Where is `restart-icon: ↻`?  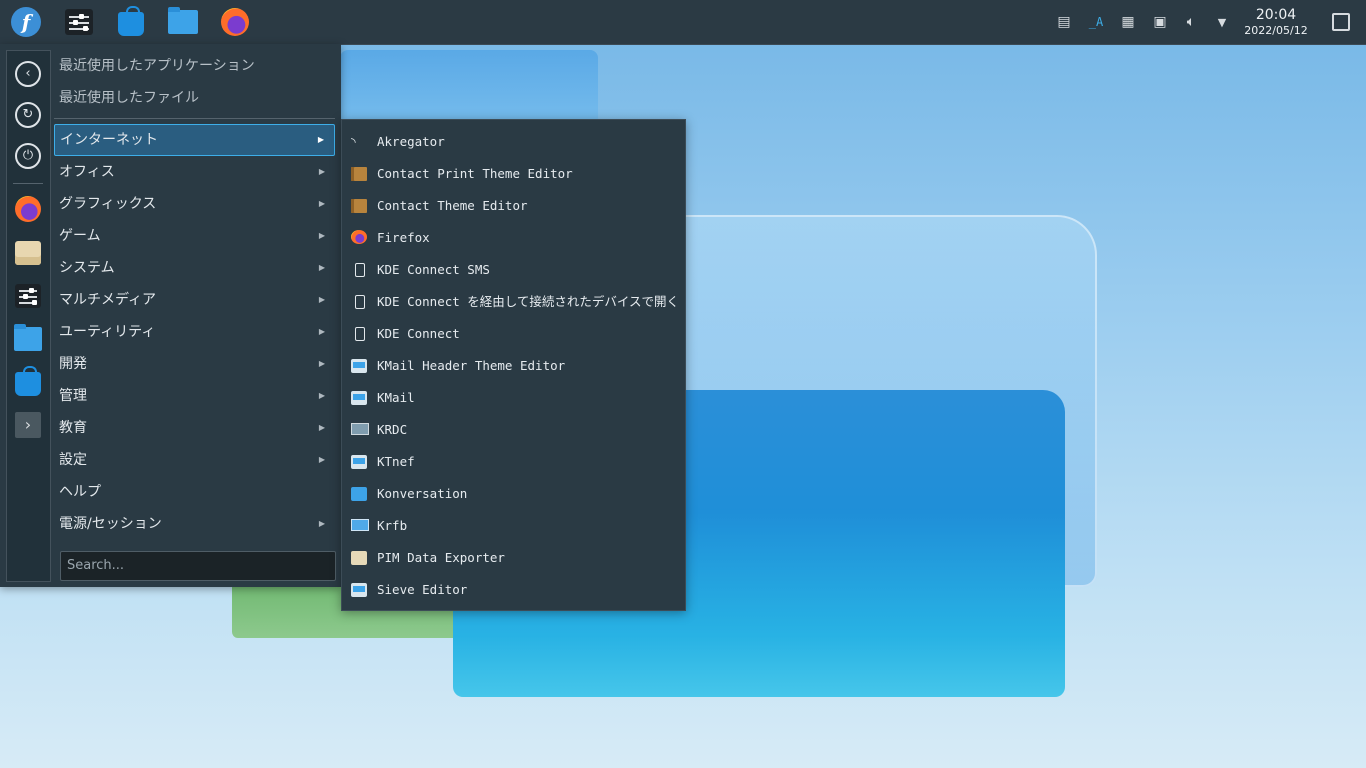
restart-icon: ↻ is located at coordinates (28, 115).